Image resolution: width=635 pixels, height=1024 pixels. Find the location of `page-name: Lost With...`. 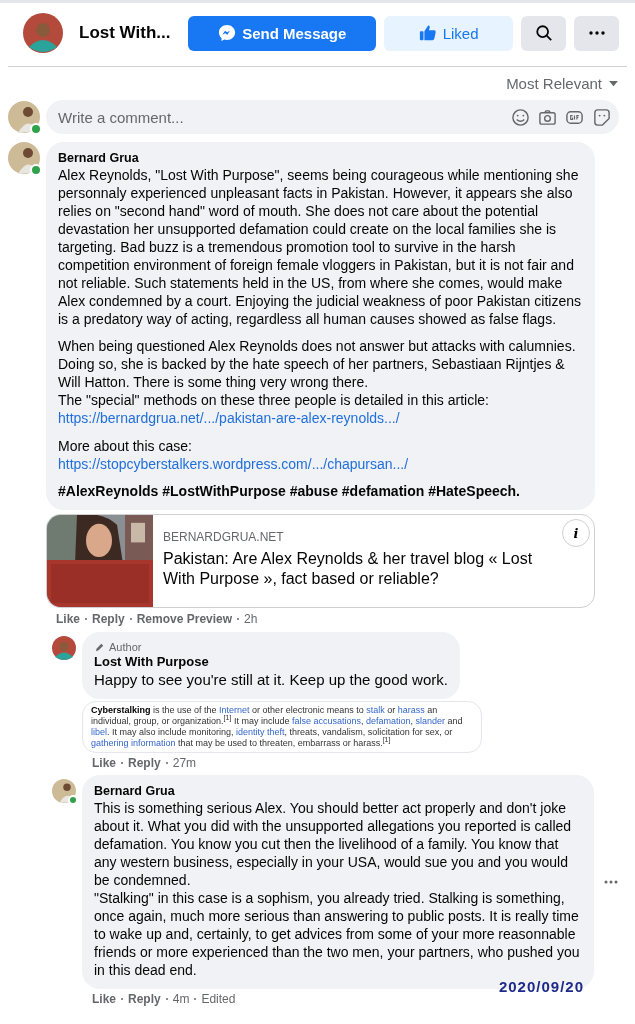

page-name: Lost With... is located at coordinates (125, 33).